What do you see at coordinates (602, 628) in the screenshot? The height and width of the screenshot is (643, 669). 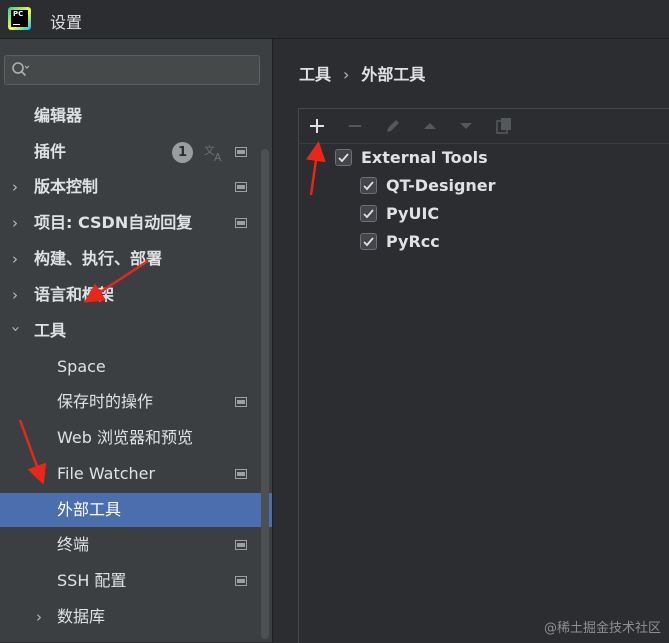 I see `watermark: @稀土掘金技术社区` at bounding box center [602, 628].